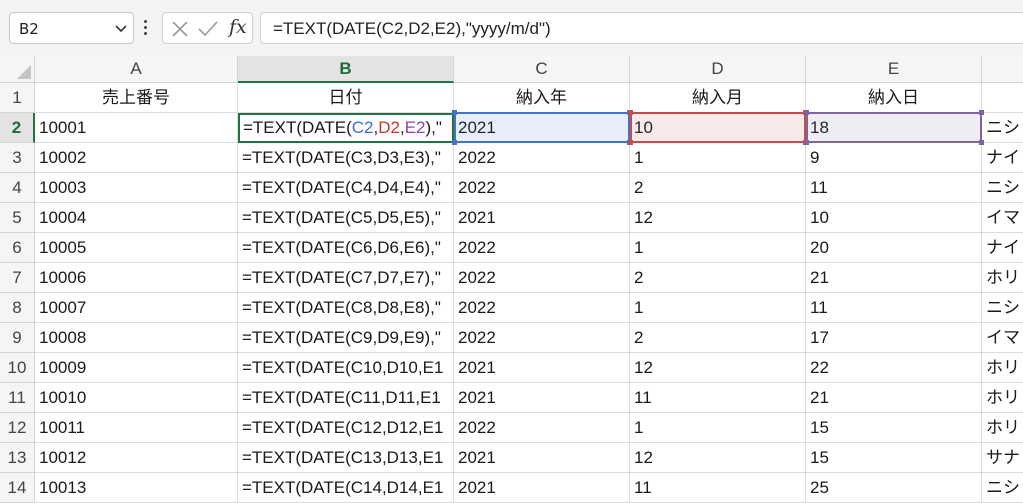 This screenshot has width=1023, height=503. I want to click on cell-F14: ニシ, so click(1002, 488).